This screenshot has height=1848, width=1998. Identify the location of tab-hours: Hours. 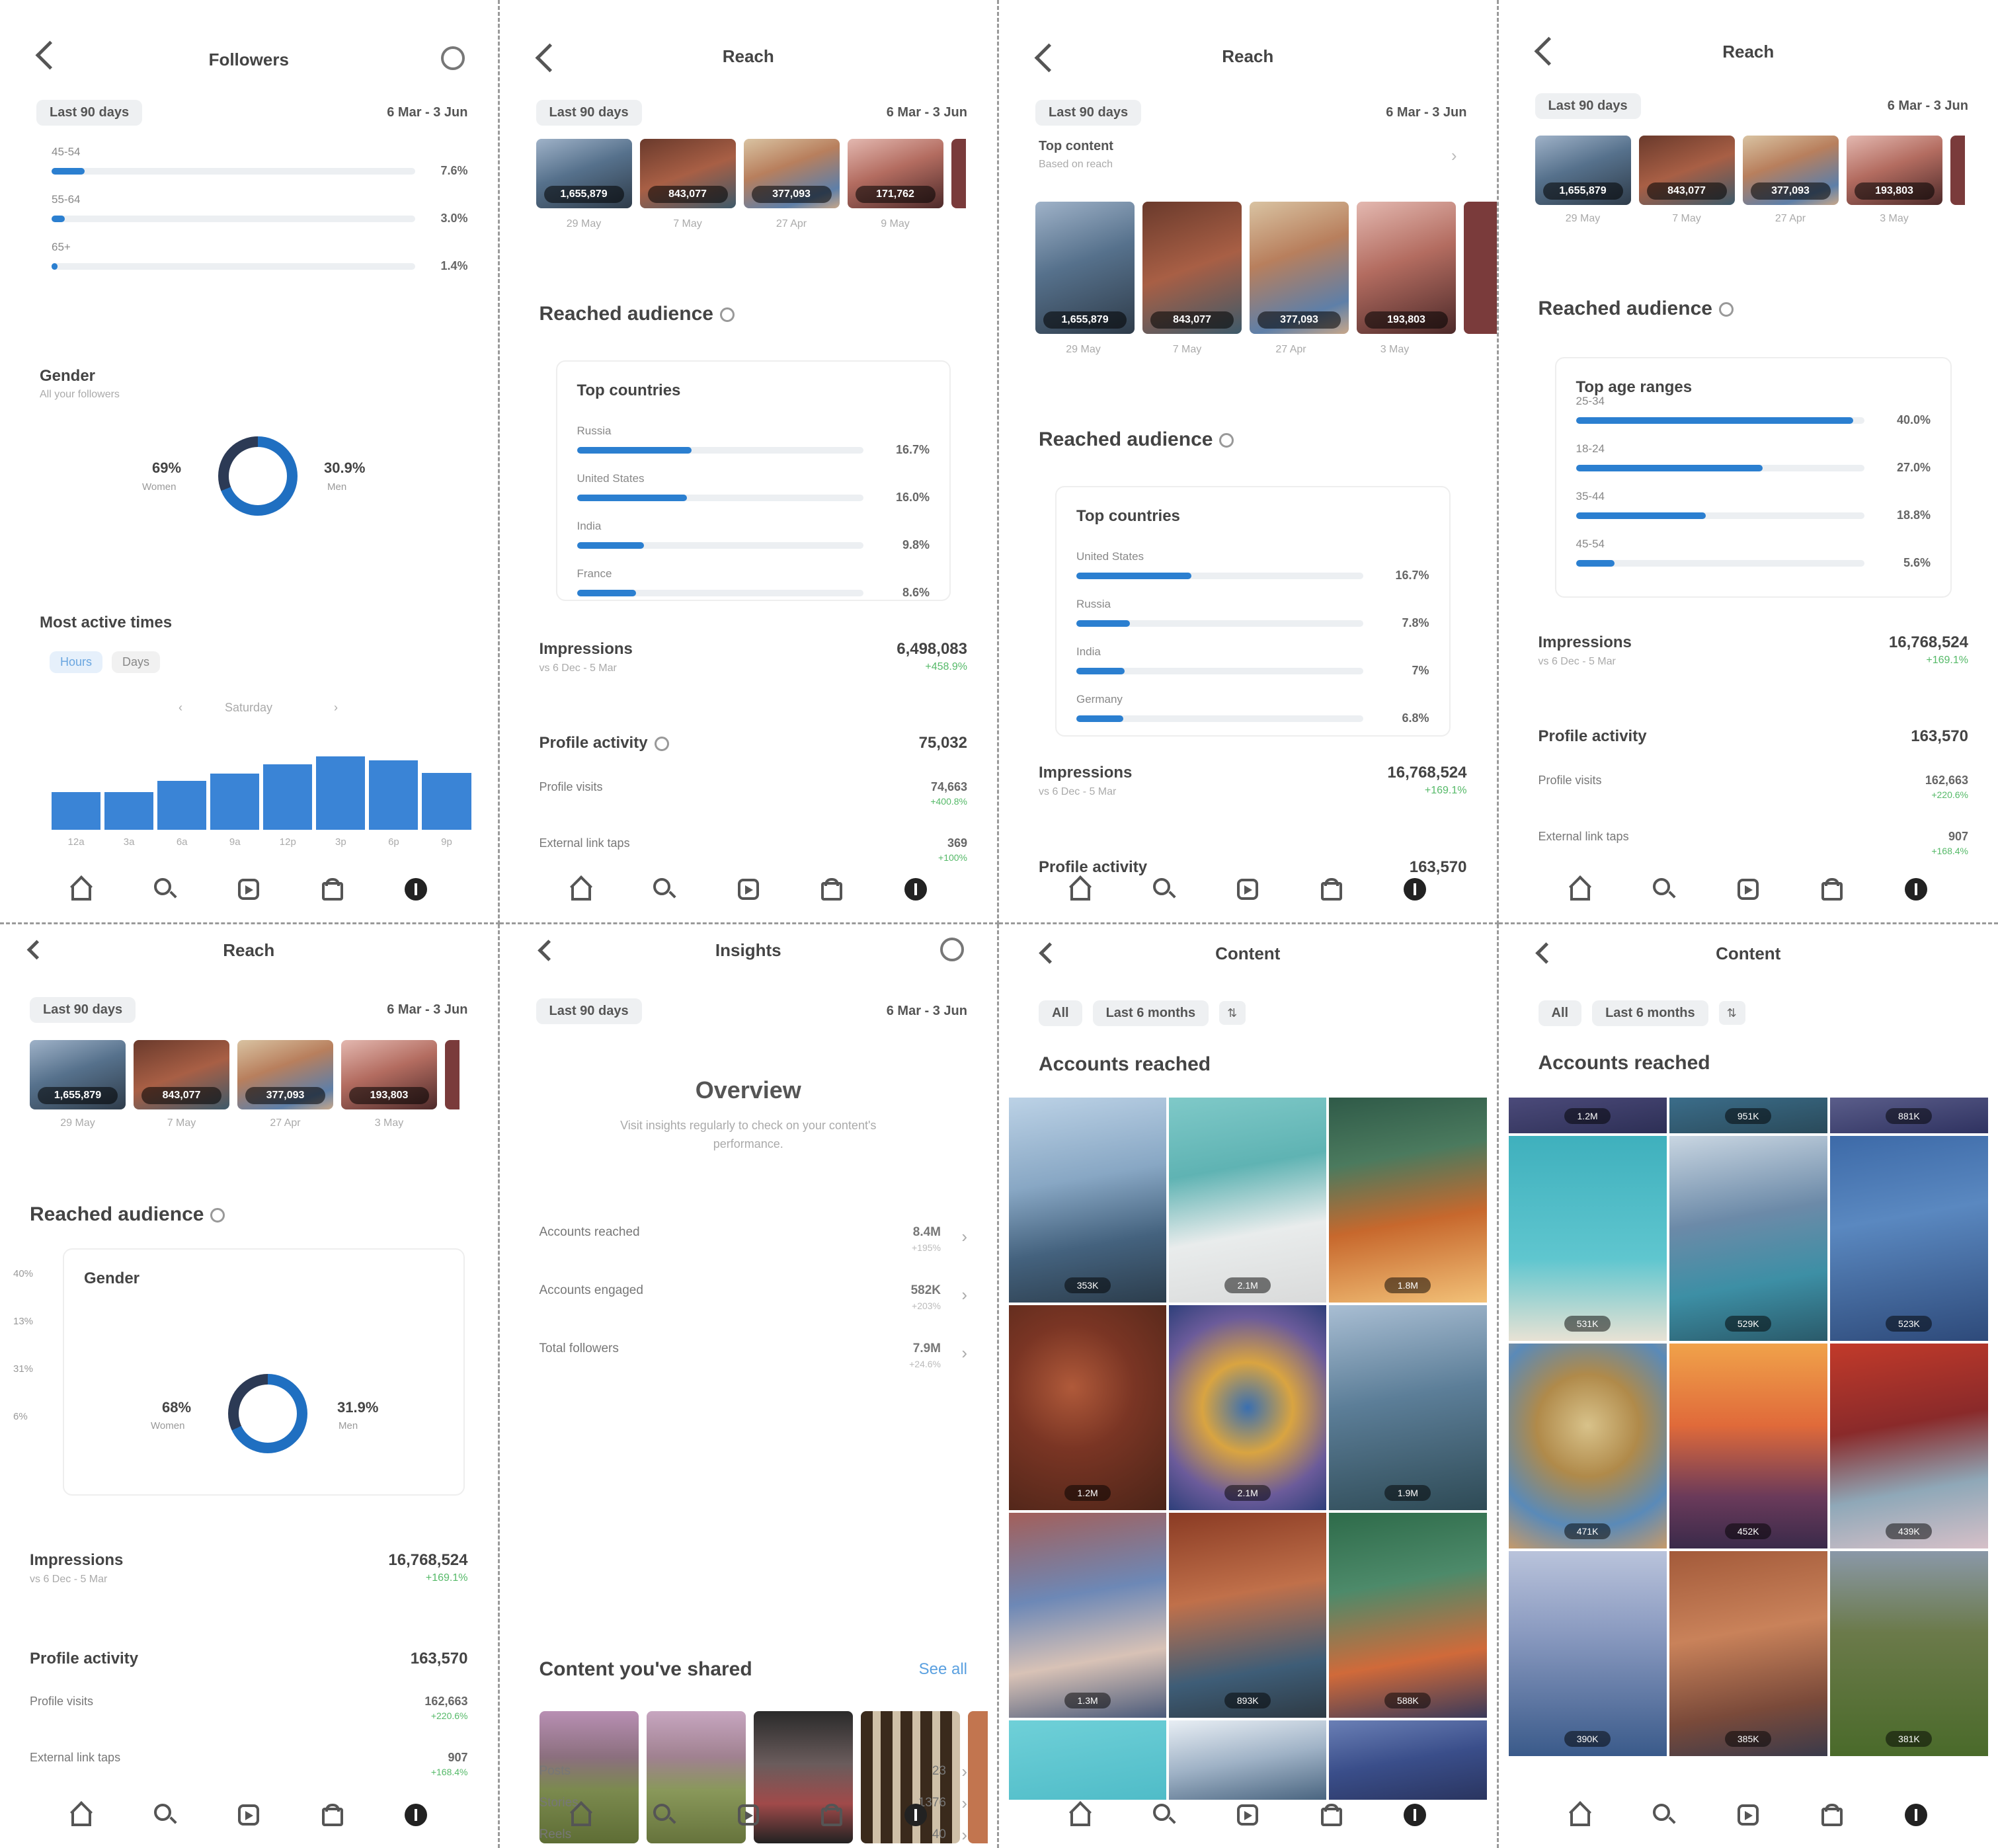
(76, 662).